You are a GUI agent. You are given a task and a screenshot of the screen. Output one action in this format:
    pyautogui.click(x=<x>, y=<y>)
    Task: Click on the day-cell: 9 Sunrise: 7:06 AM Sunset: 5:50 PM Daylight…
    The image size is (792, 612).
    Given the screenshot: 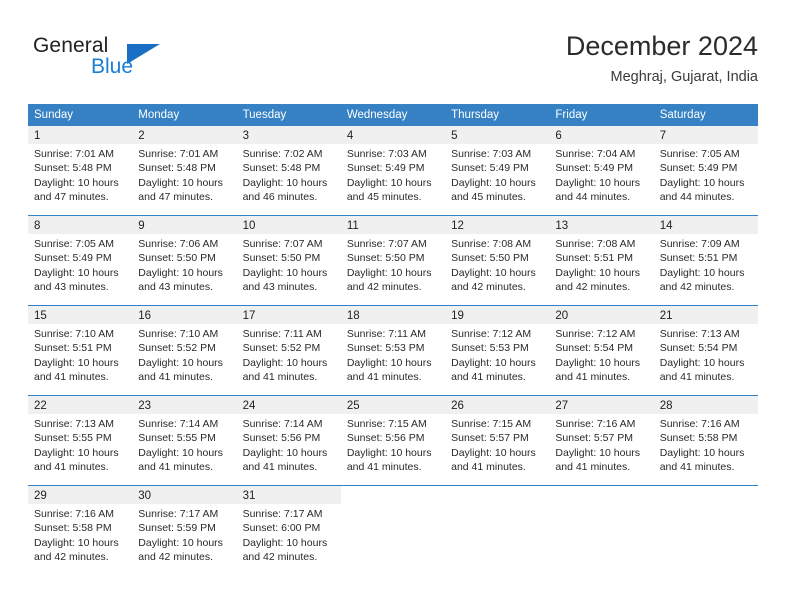 What is the action you would take?
    pyautogui.click(x=184, y=260)
    